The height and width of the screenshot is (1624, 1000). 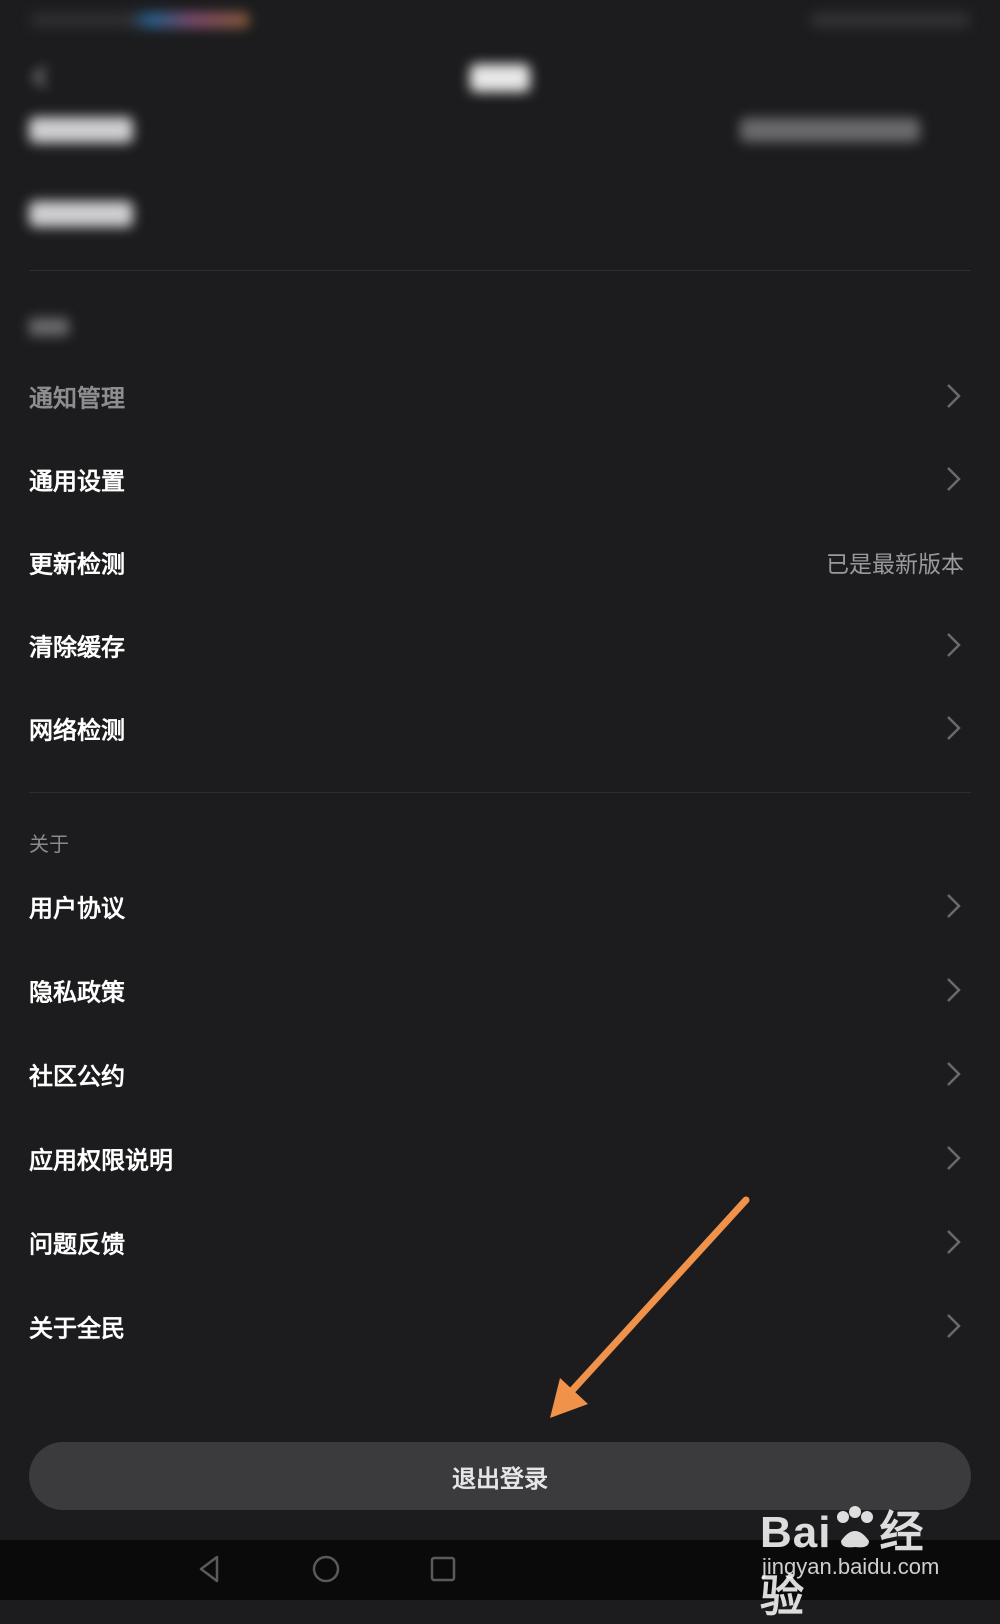 What do you see at coordinates (500, 396) in the screenshot?
I see `settings-item-notifications: 通知管理` at bounding box center [500, 396].